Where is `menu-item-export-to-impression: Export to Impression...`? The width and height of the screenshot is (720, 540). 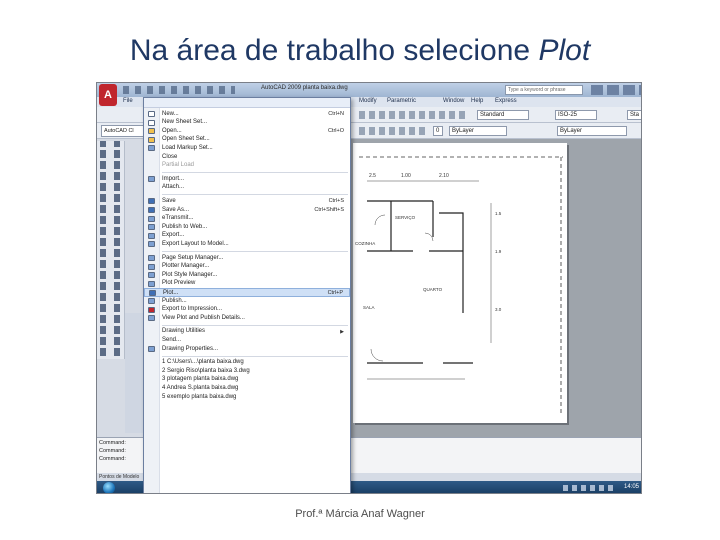 menu-item-export-to-impression: Export to Impression... is located at coordinates (247, 310).